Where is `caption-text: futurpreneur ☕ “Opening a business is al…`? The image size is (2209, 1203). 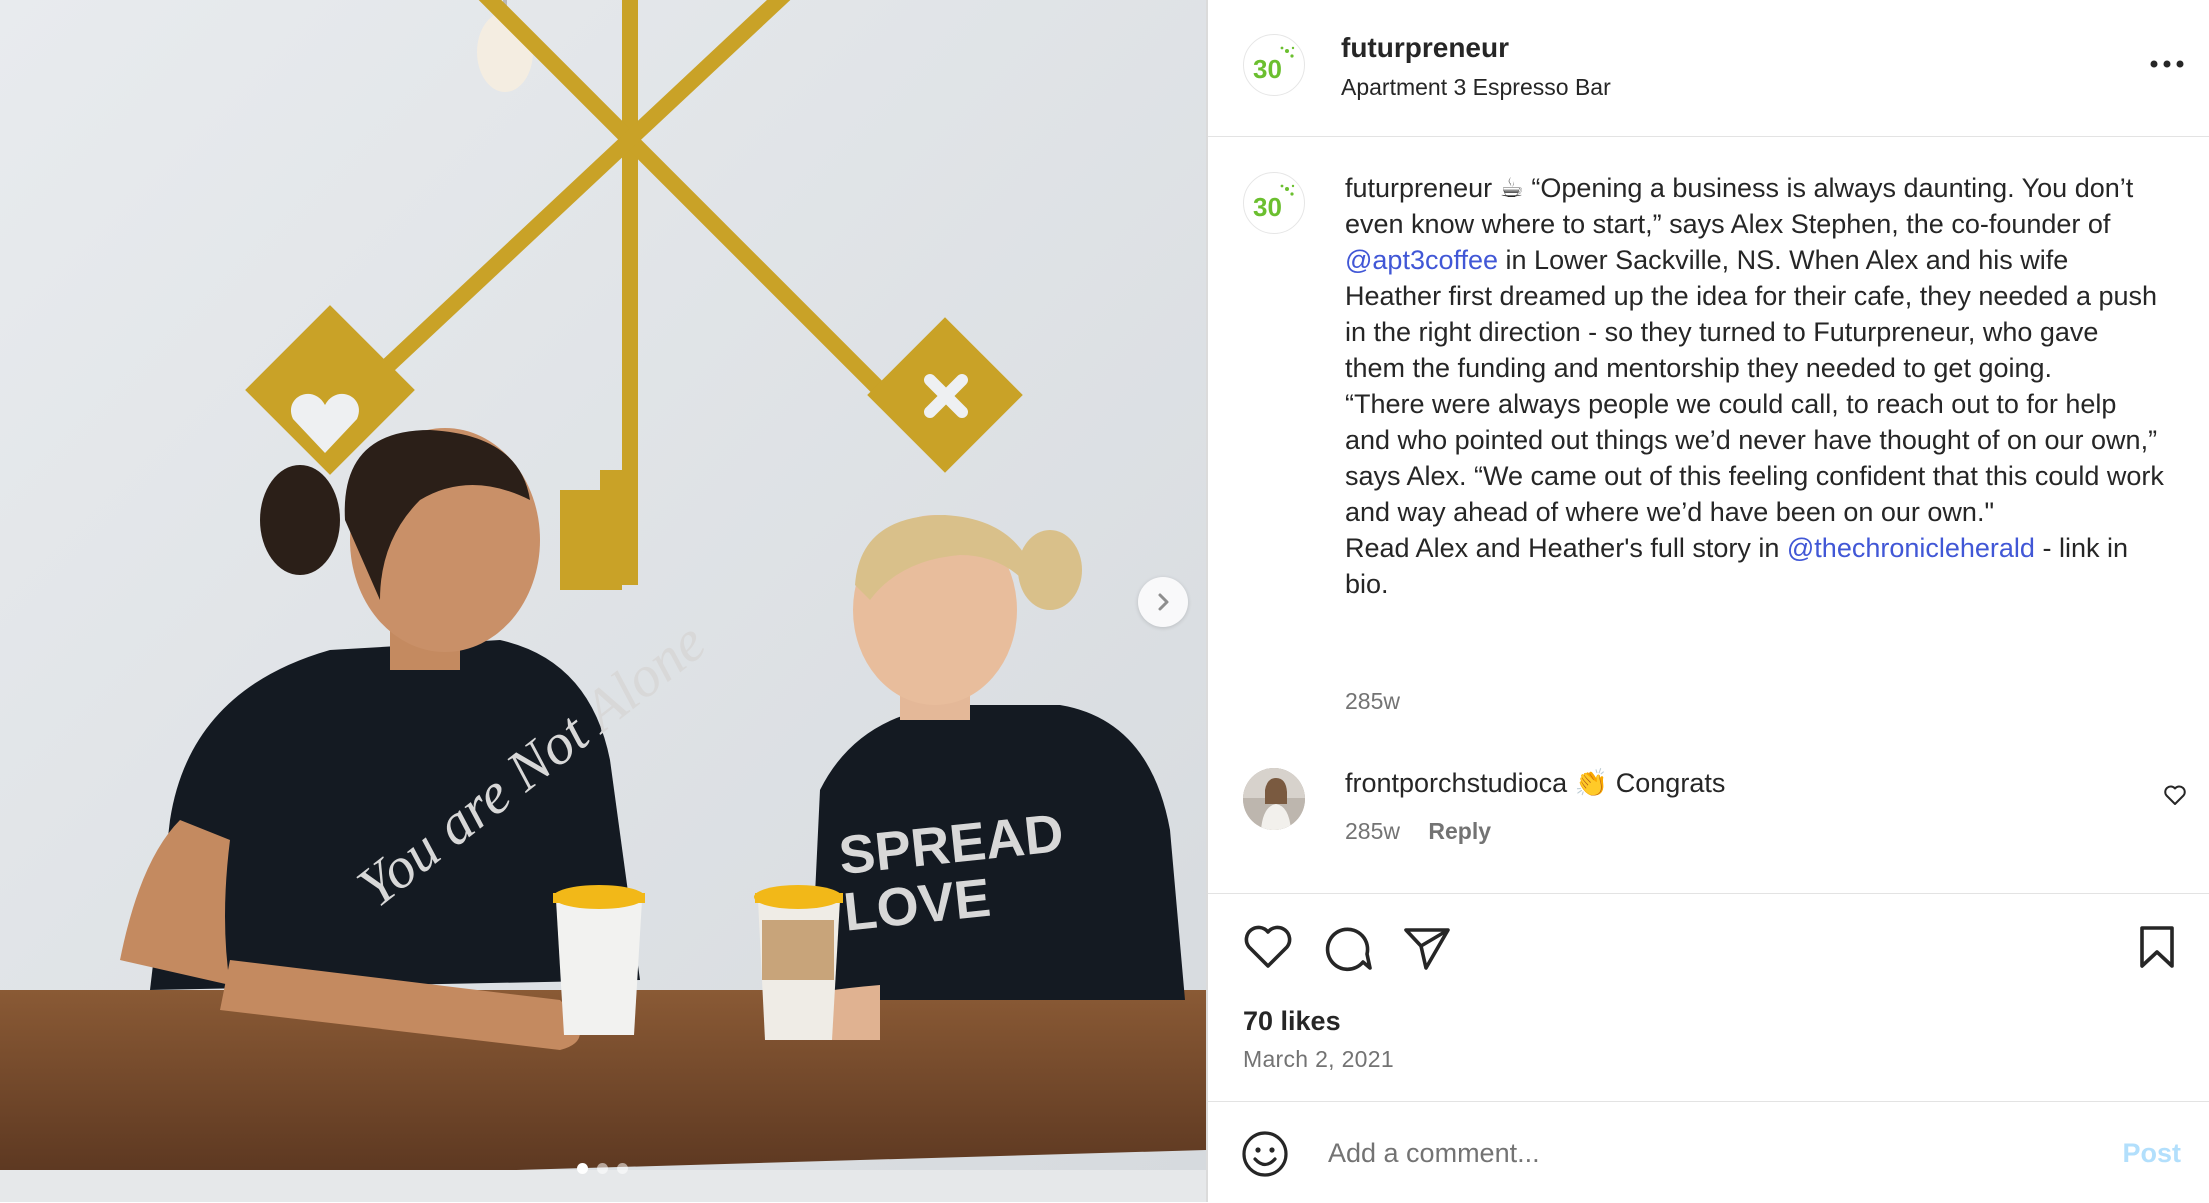
caption-text: futurpreneur ☕ “Opening a business is al… is located at coordinates (1755, 386).